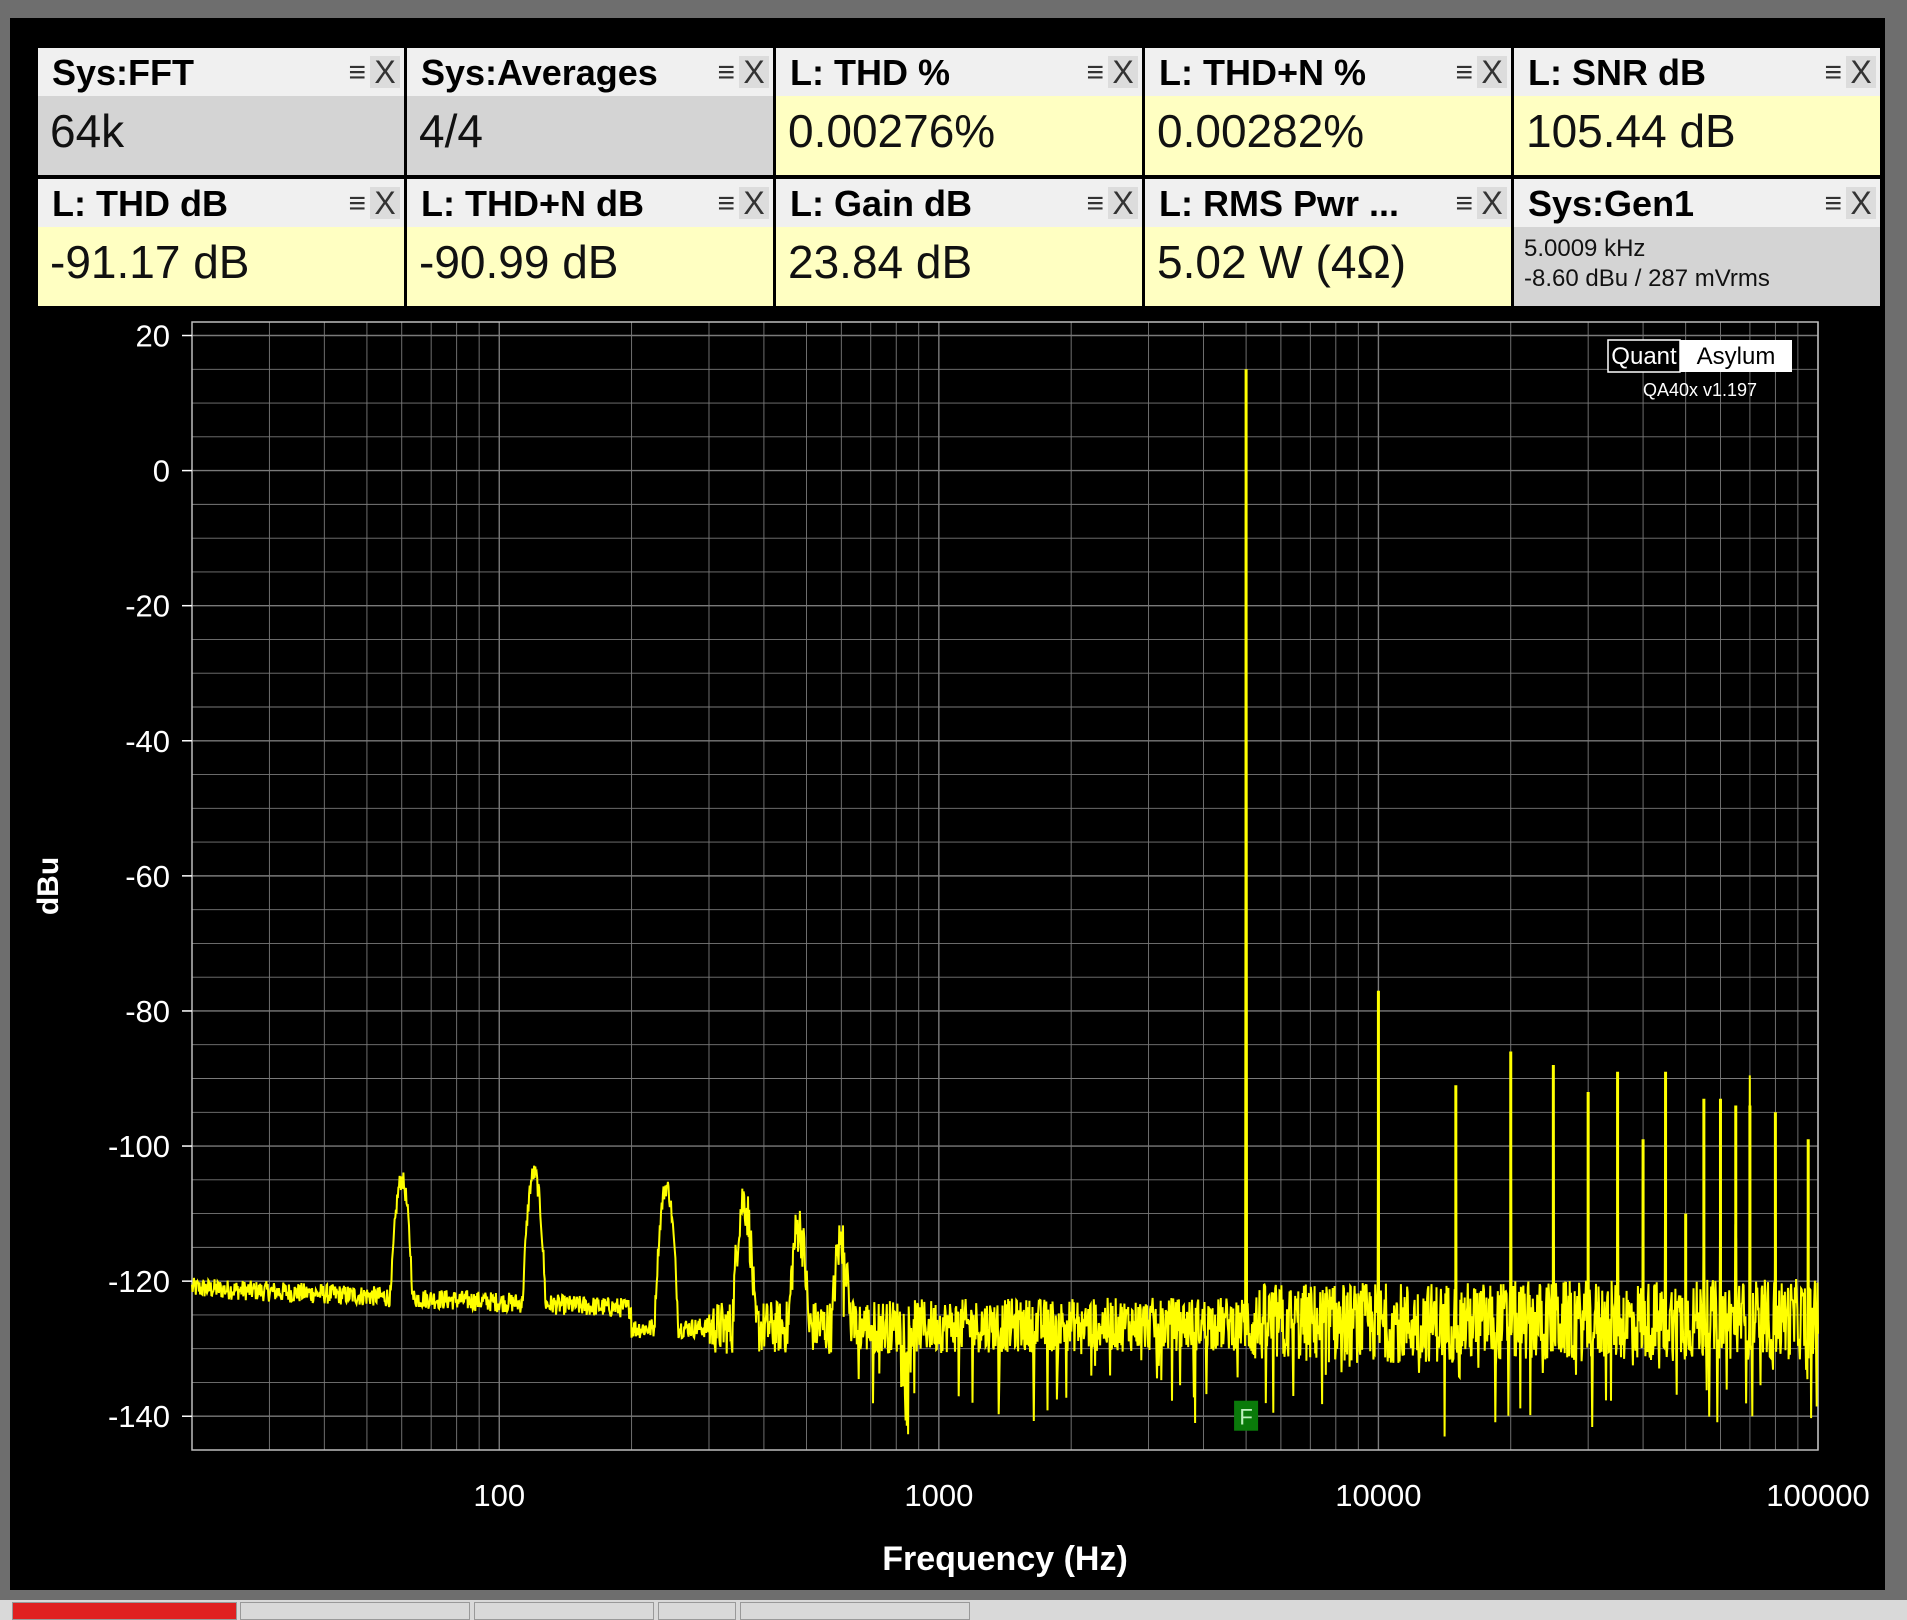  Describe the element at coordinates (1736, 356) in the screenshot. I see `brand-logo-right: Asylum` at that location.